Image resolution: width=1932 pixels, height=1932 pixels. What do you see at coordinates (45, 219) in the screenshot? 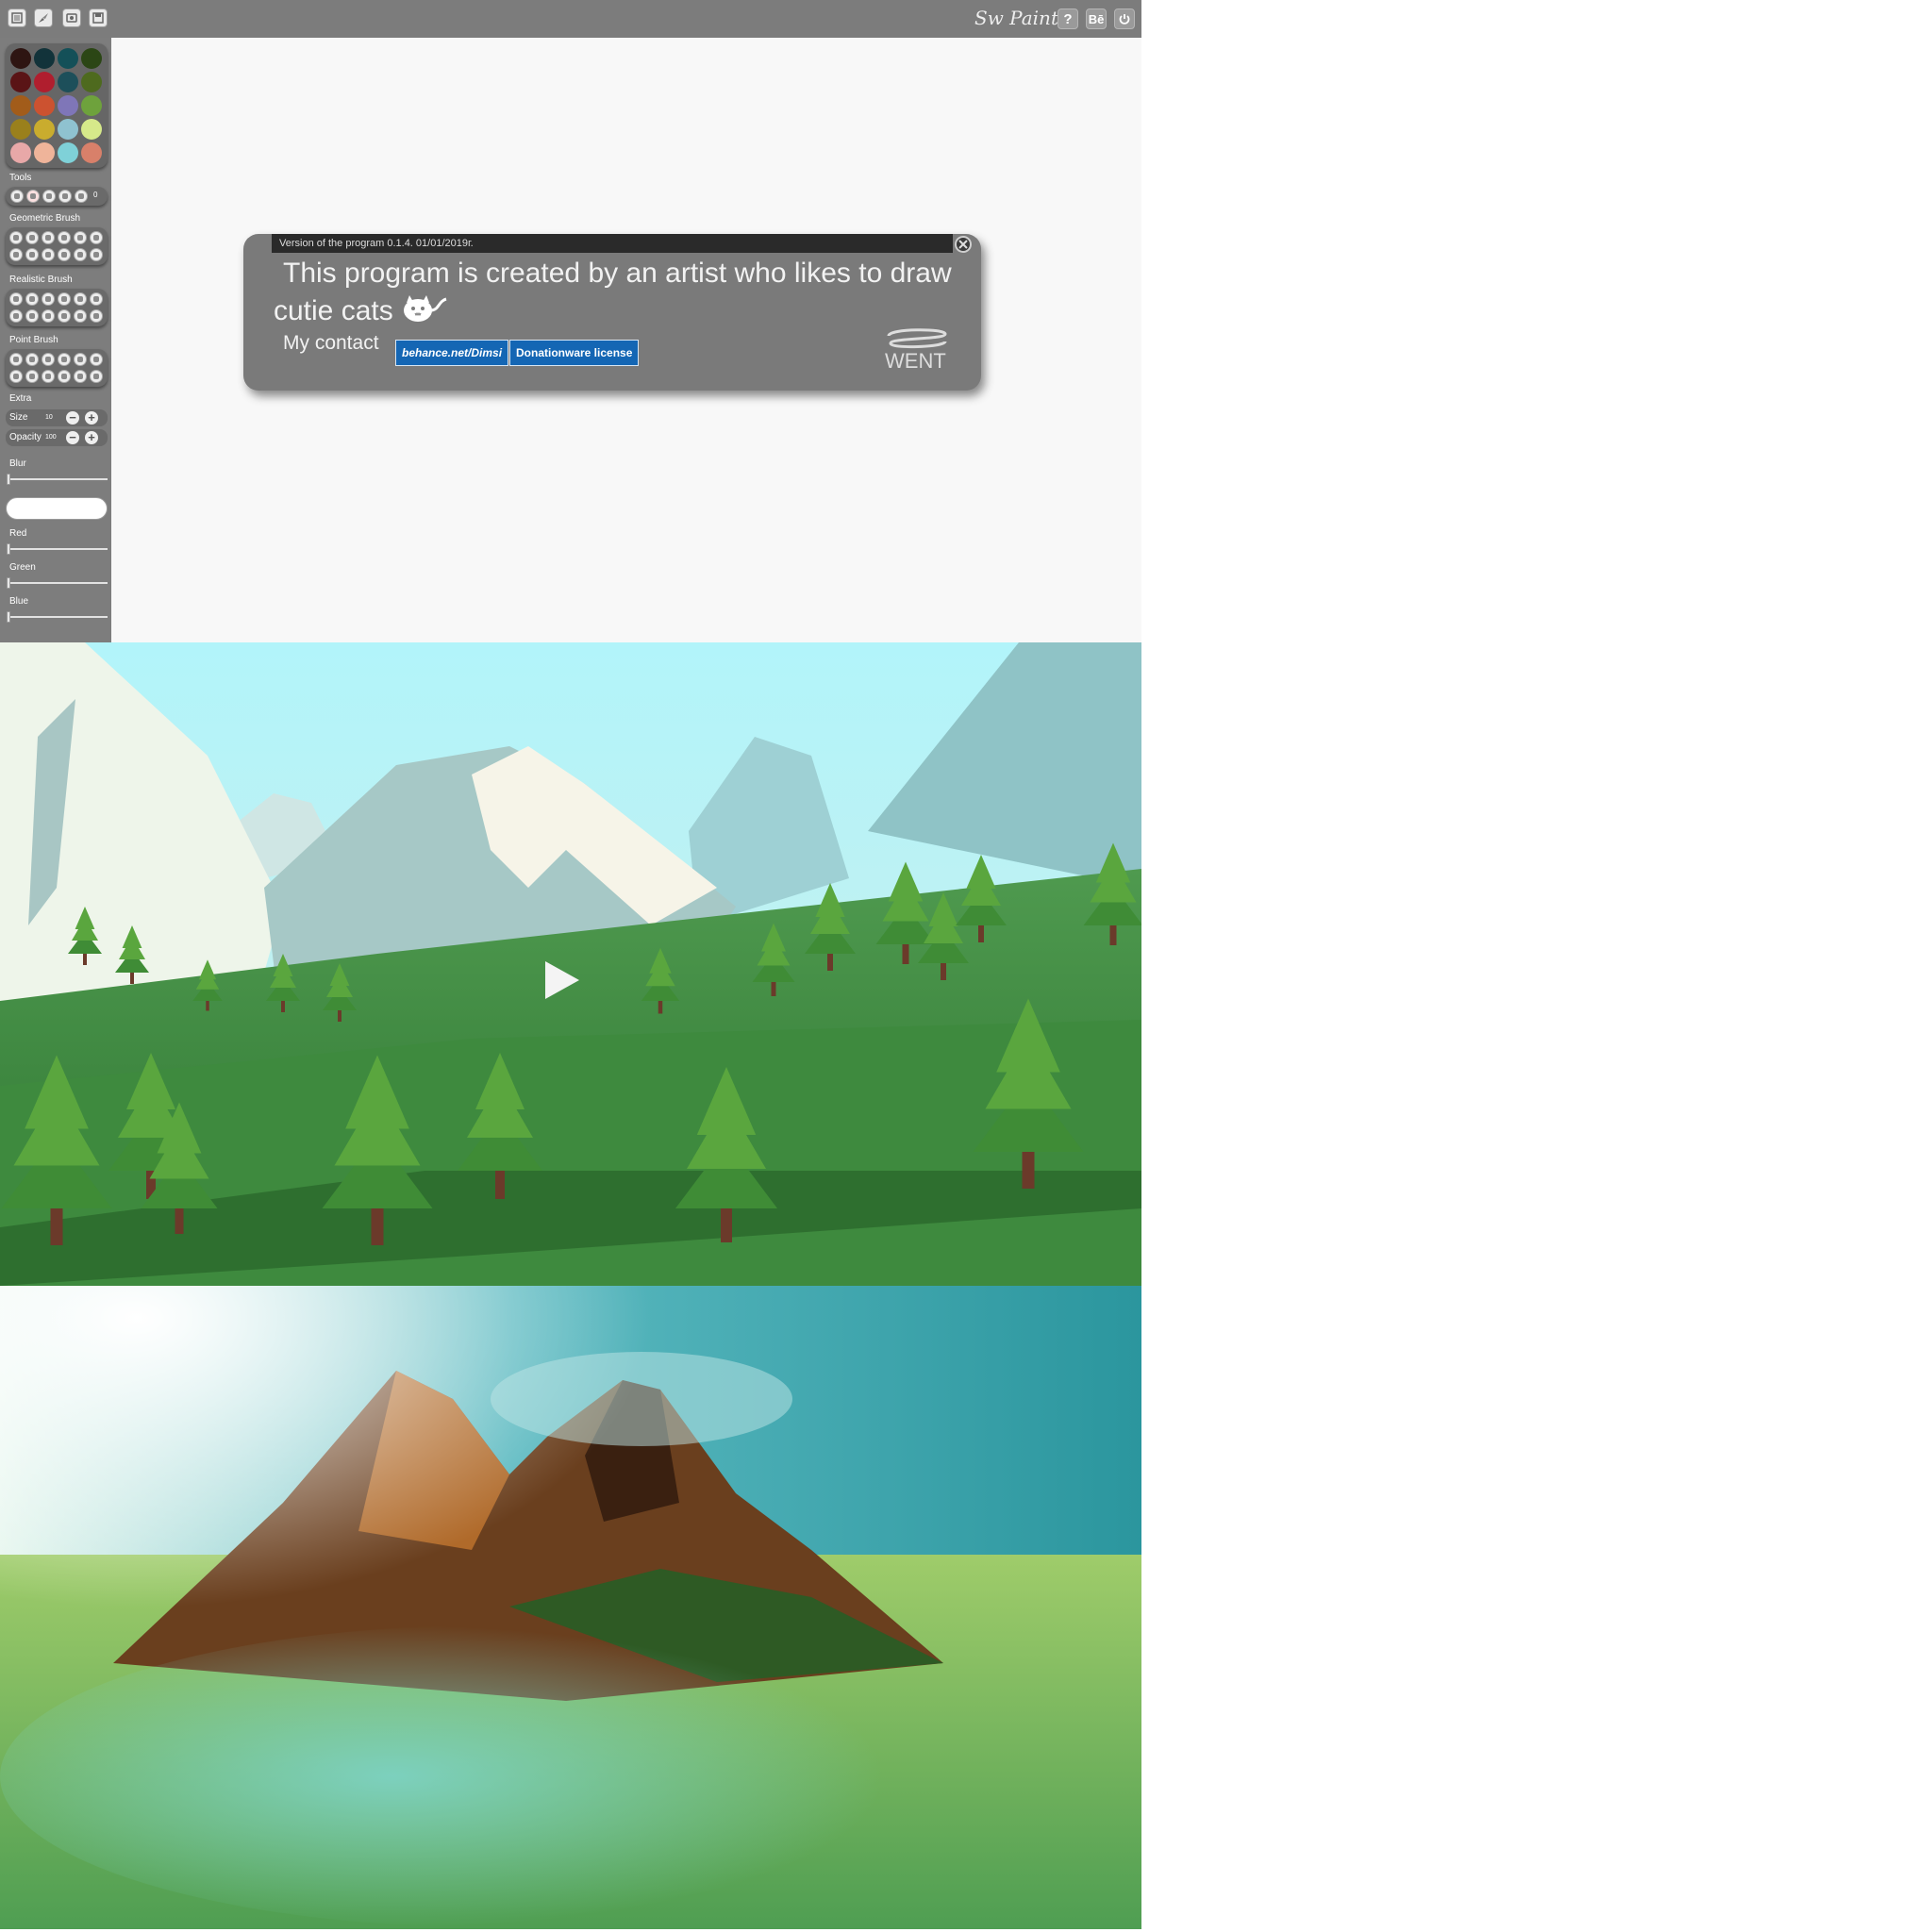
I see `geometric-brush-label: Geometric Brush` at bounding box center [45, 219].